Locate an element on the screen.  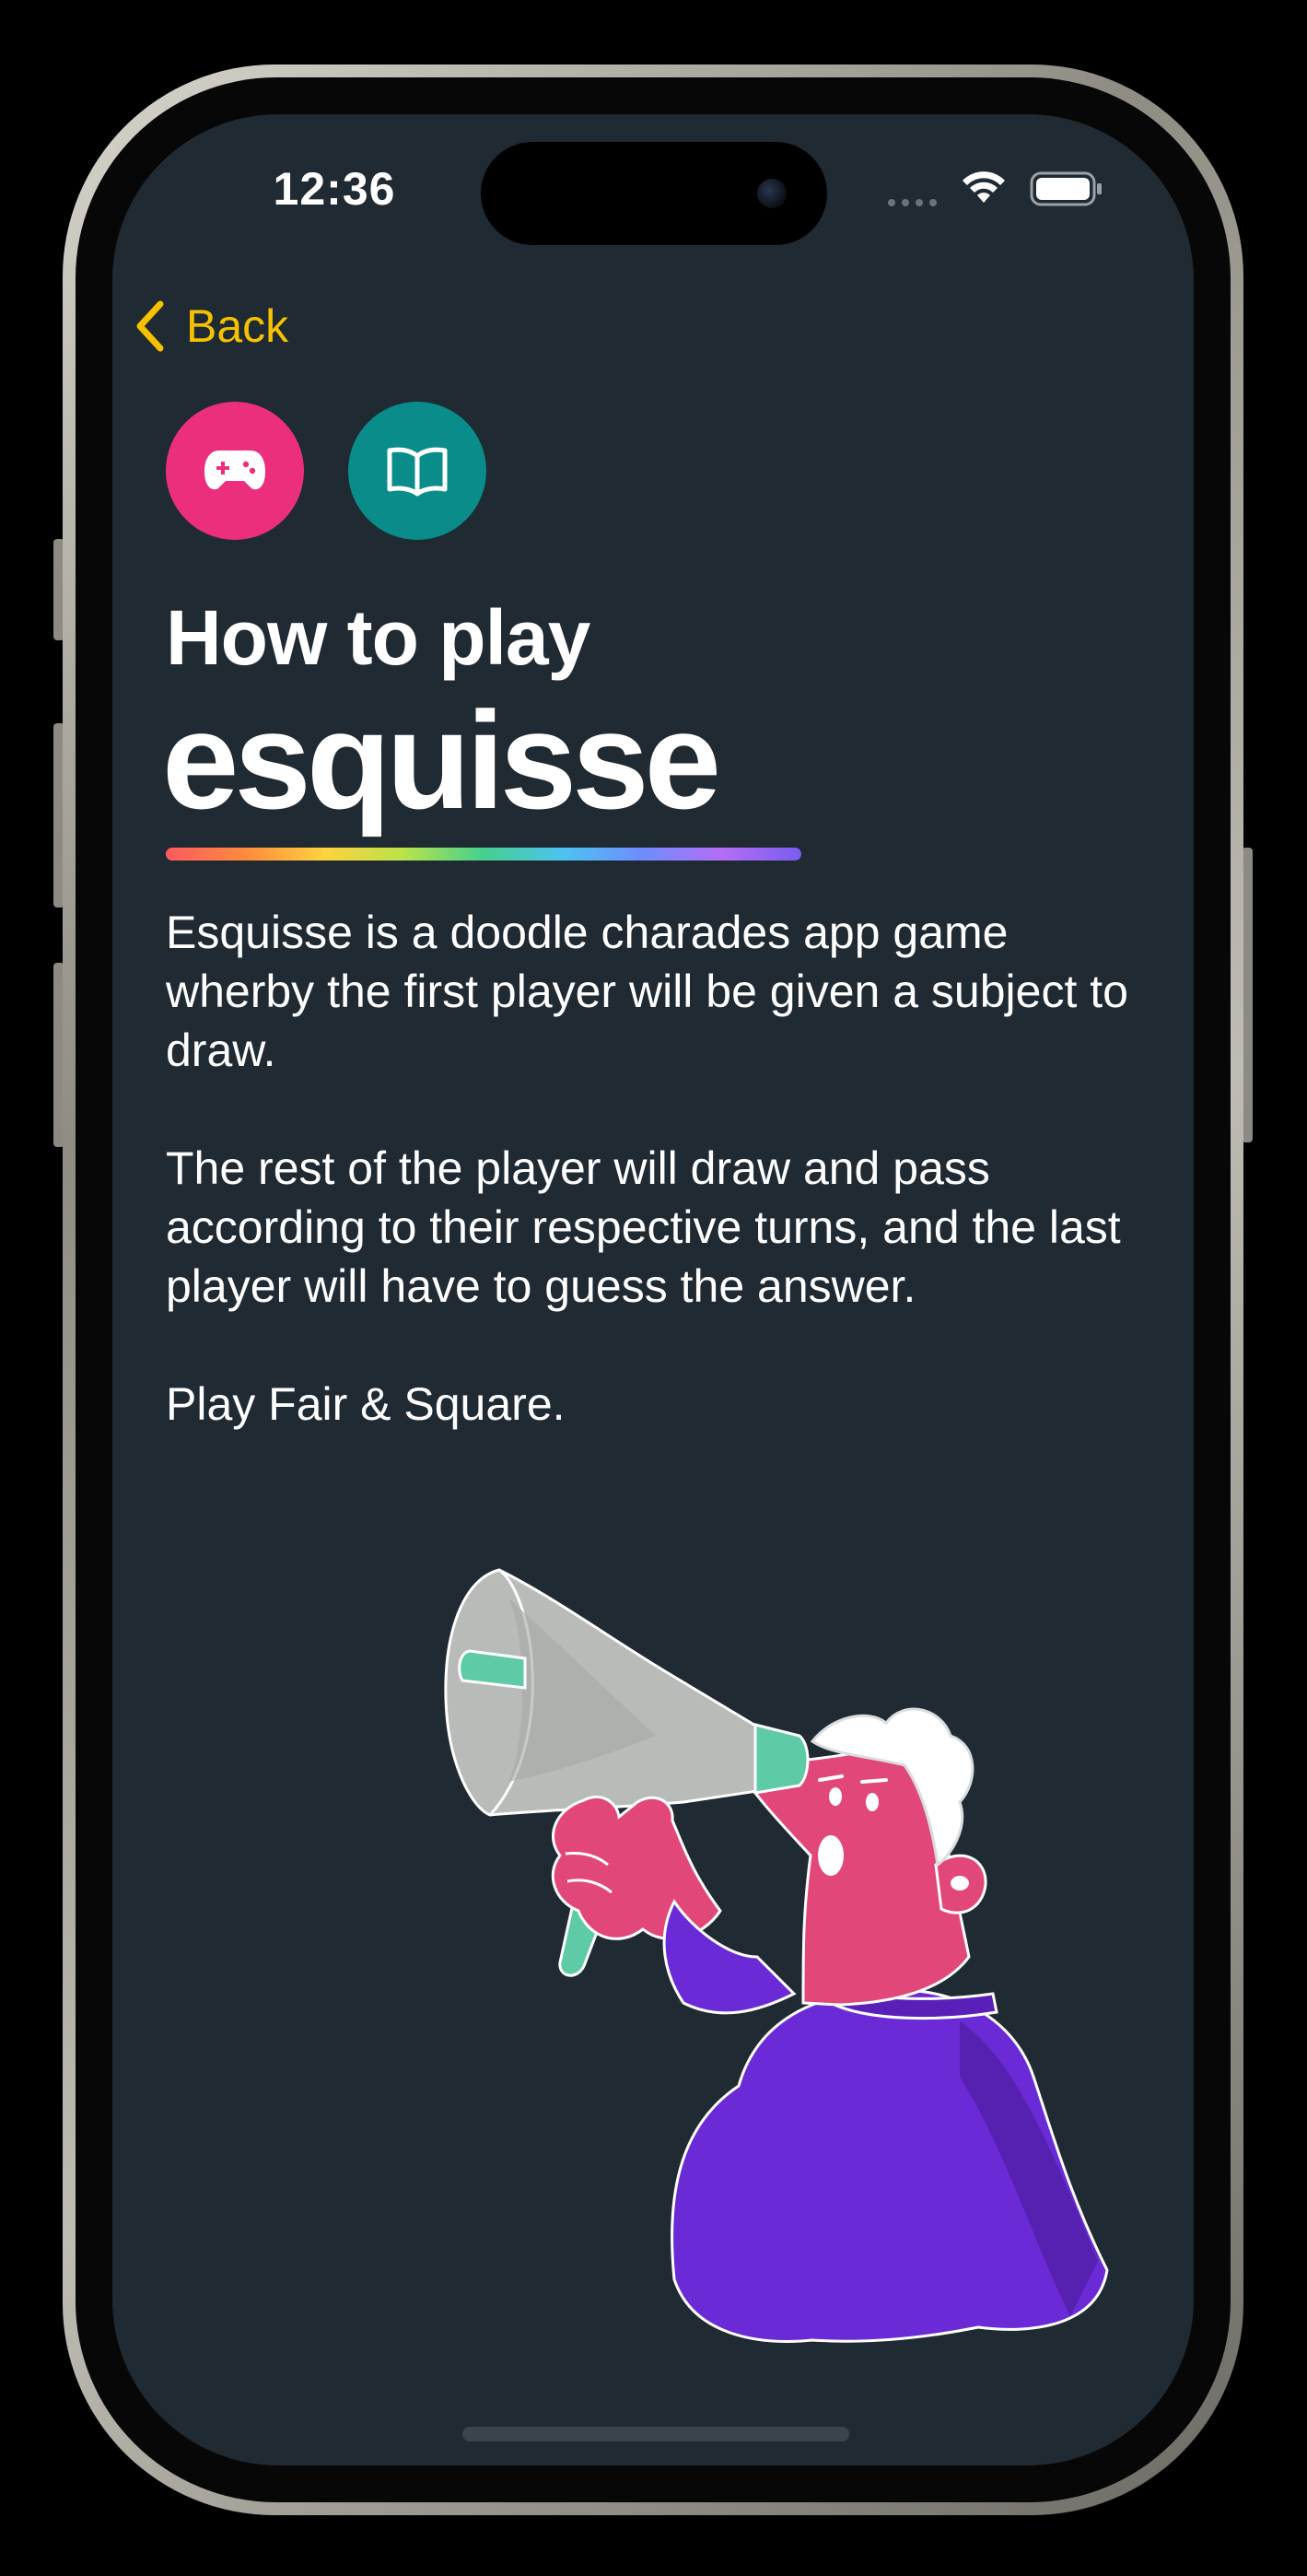
page-subtitle: How to play is located at coordinates (378, 637).